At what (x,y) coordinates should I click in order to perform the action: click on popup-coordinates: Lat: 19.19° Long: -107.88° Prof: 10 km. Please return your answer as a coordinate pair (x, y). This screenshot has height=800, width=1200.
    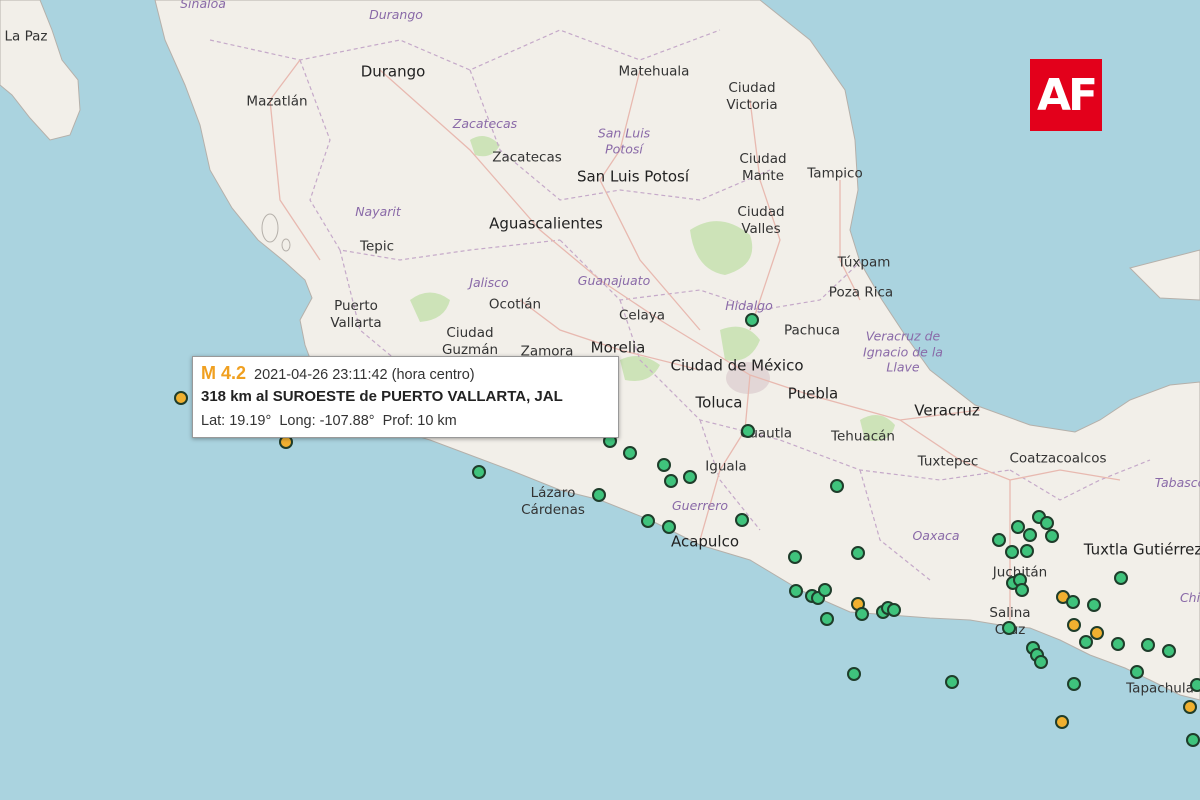
    Looking at the image, I should click on (405, 421).